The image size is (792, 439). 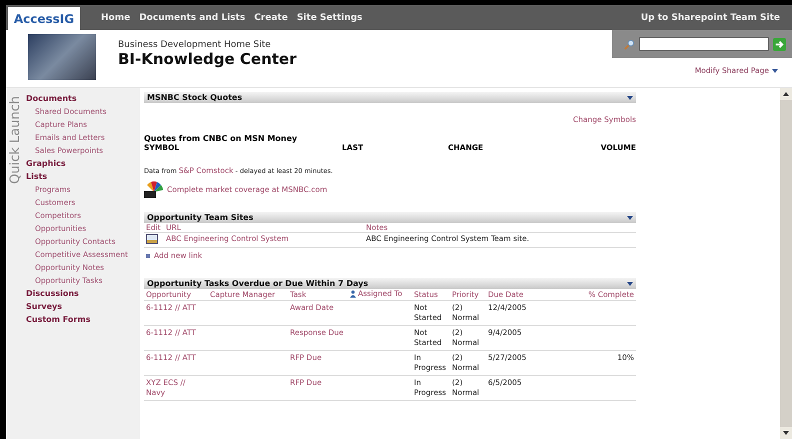 What do you see at coordinates (78, 176) in the screenshot?
I see `sidebar-heading: Lists` at bounding box center [78, 176].